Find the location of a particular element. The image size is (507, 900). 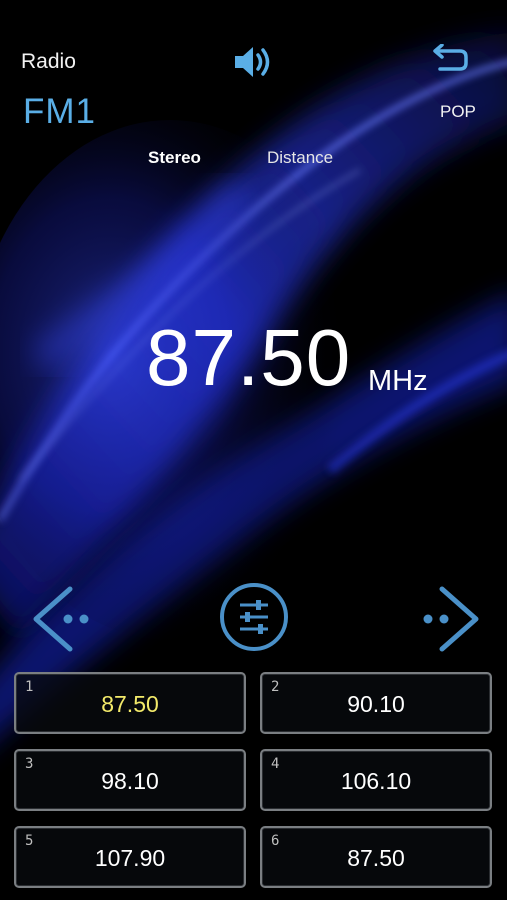

preset-frequency: 90.10 is located at coordinates (376, 704).